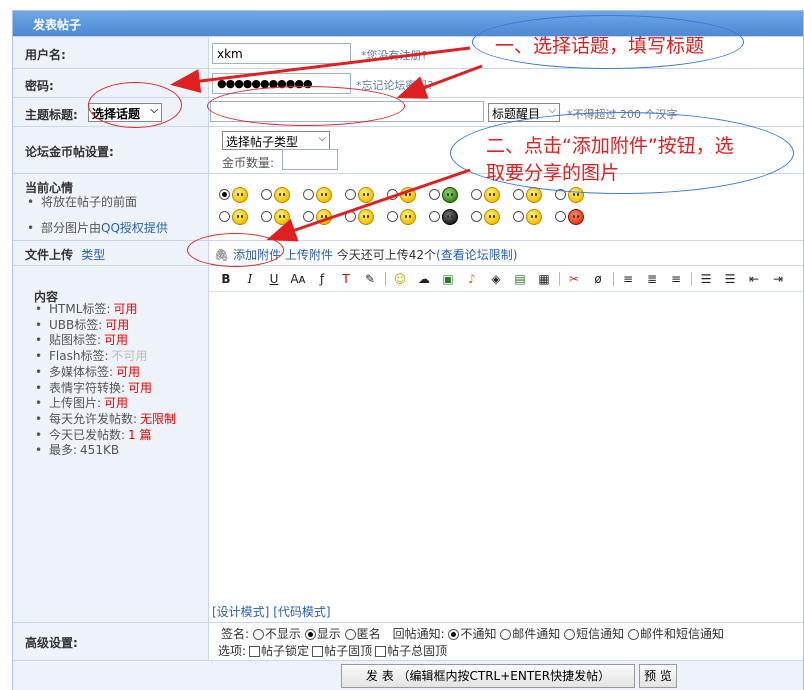 This screenshot has height=690, width=804. What do you see at coordinates (105, 389) in the screenshot?
I see `content-rule-item: 表情字符转换:可用` at bounding box center [105, 389].